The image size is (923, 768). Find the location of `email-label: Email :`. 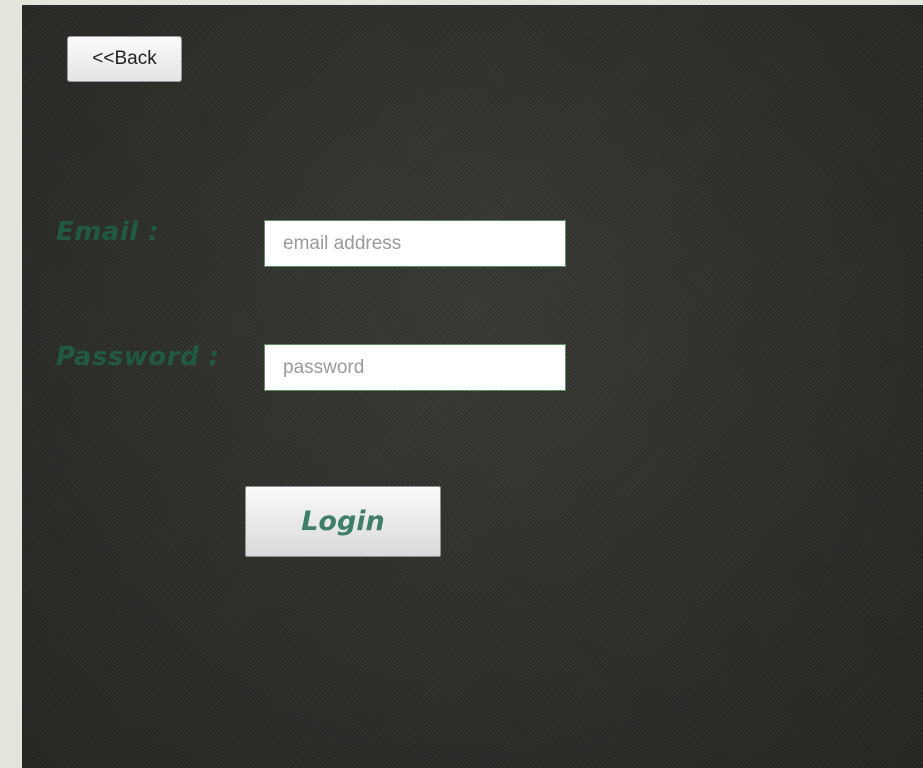

email-label: Email : is located at coordinates (108, 232).